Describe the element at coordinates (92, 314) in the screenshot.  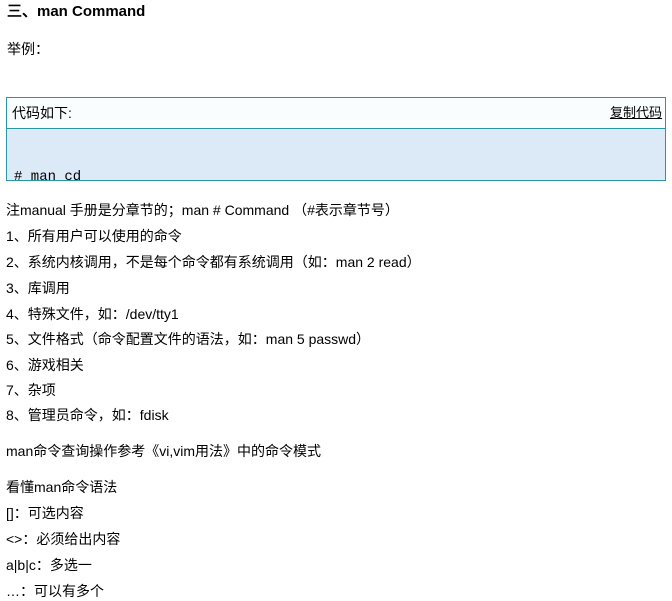
I see `body-text-line: 4、特殊文件，如：/dev/tty1` at that location.